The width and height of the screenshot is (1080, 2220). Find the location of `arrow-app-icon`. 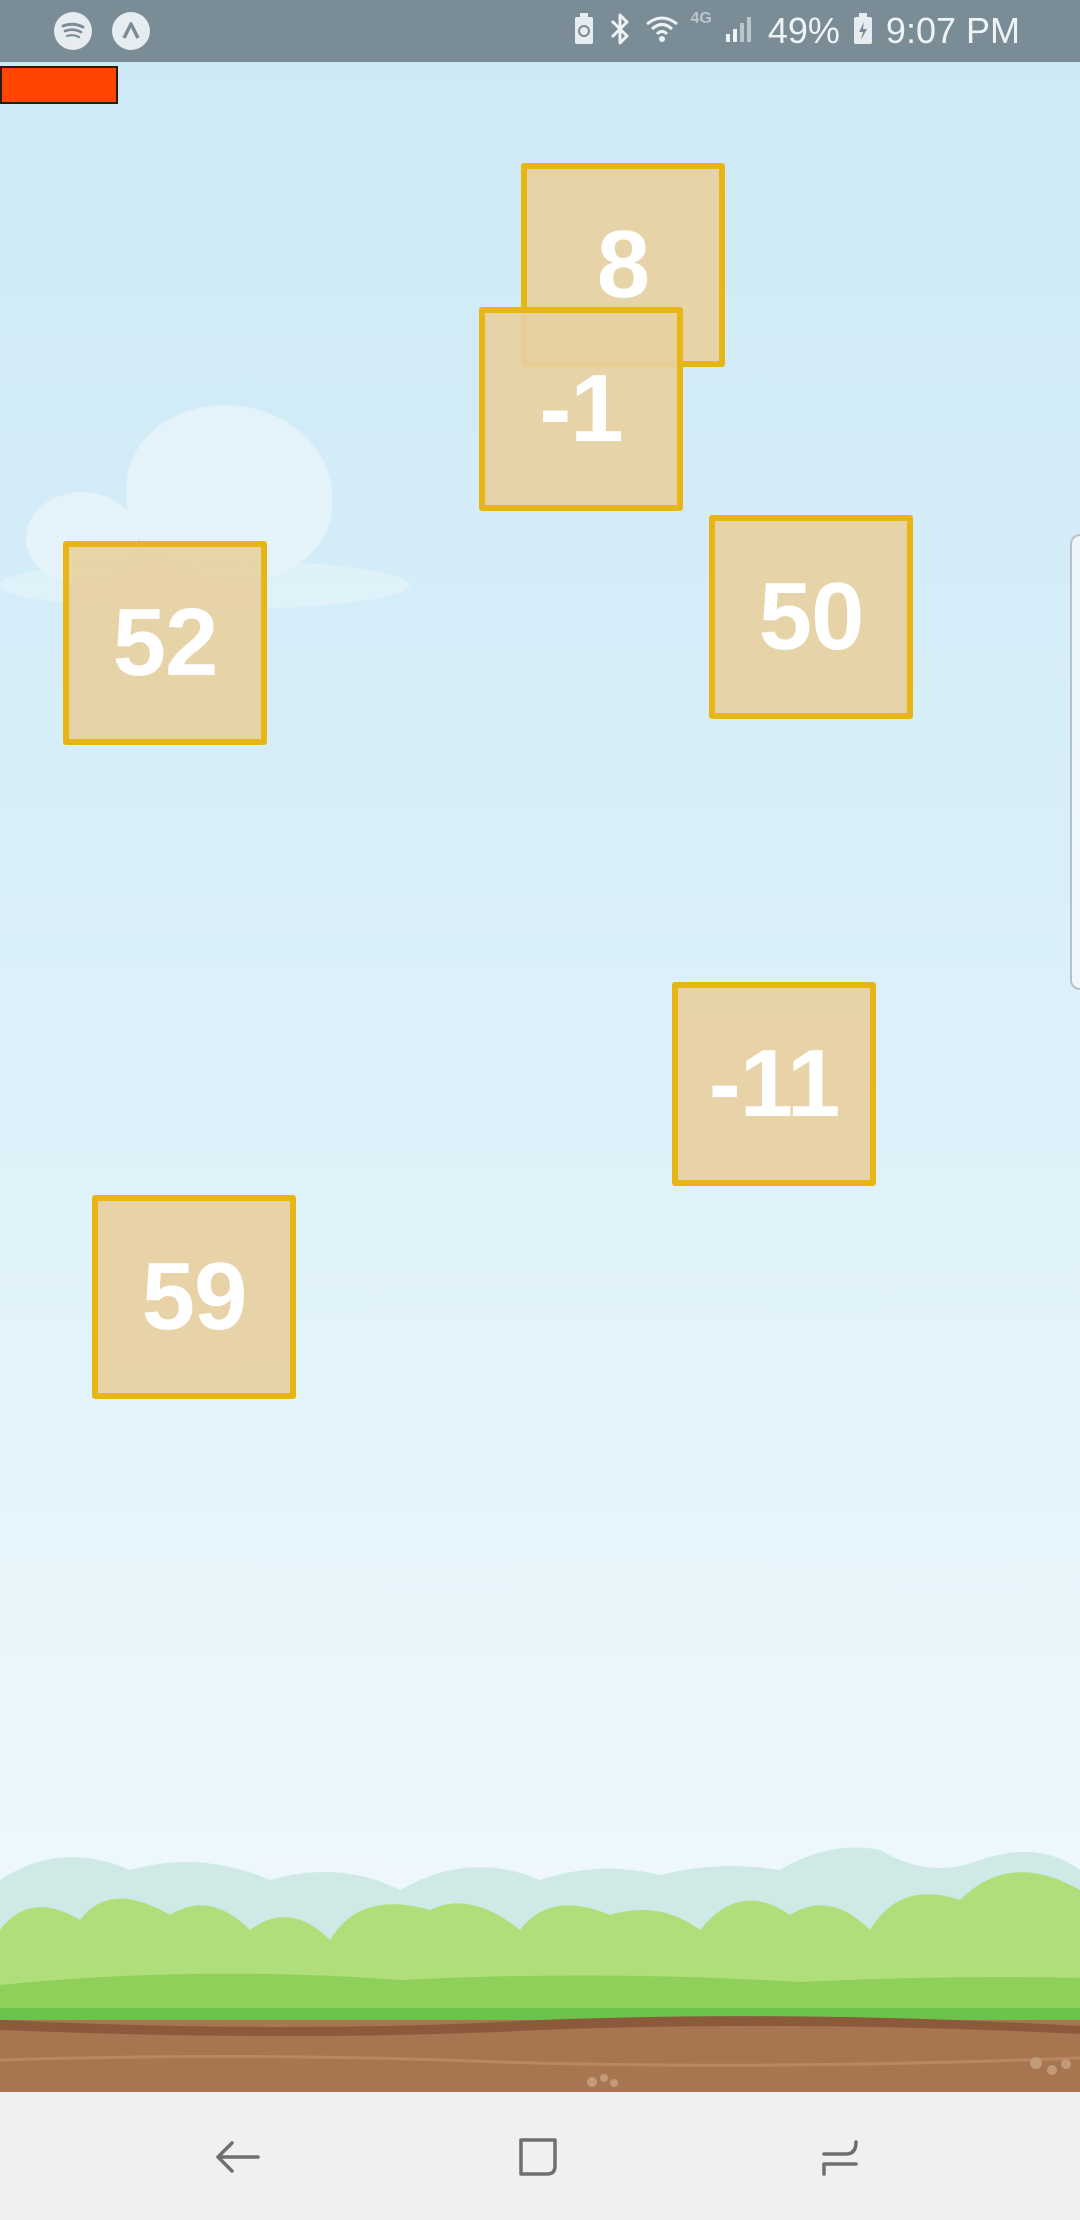

arrow-app-icon is located at coordinates (131, 31).